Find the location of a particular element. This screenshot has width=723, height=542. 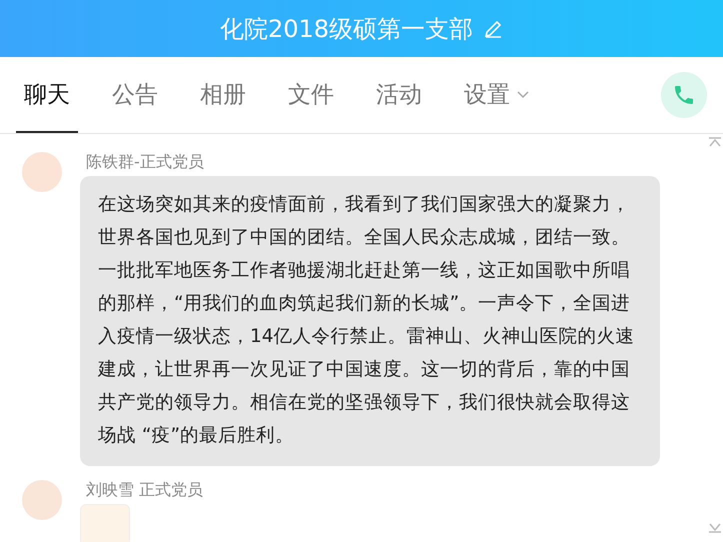

tab: 活动 is located at coordinates (399, 95).